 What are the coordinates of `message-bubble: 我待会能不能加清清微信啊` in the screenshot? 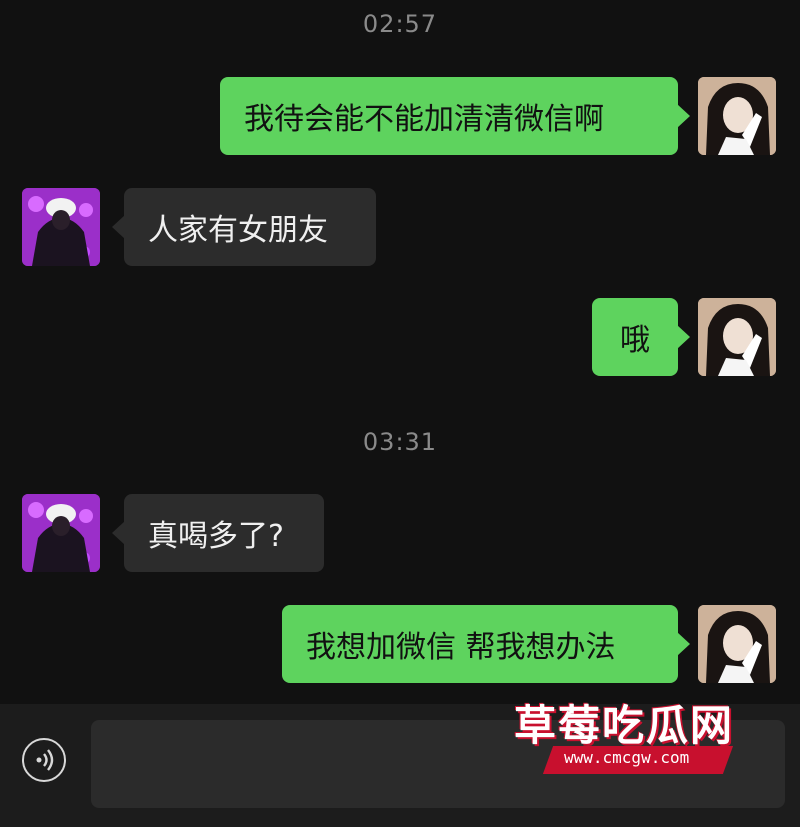 It's located at (455, 116).